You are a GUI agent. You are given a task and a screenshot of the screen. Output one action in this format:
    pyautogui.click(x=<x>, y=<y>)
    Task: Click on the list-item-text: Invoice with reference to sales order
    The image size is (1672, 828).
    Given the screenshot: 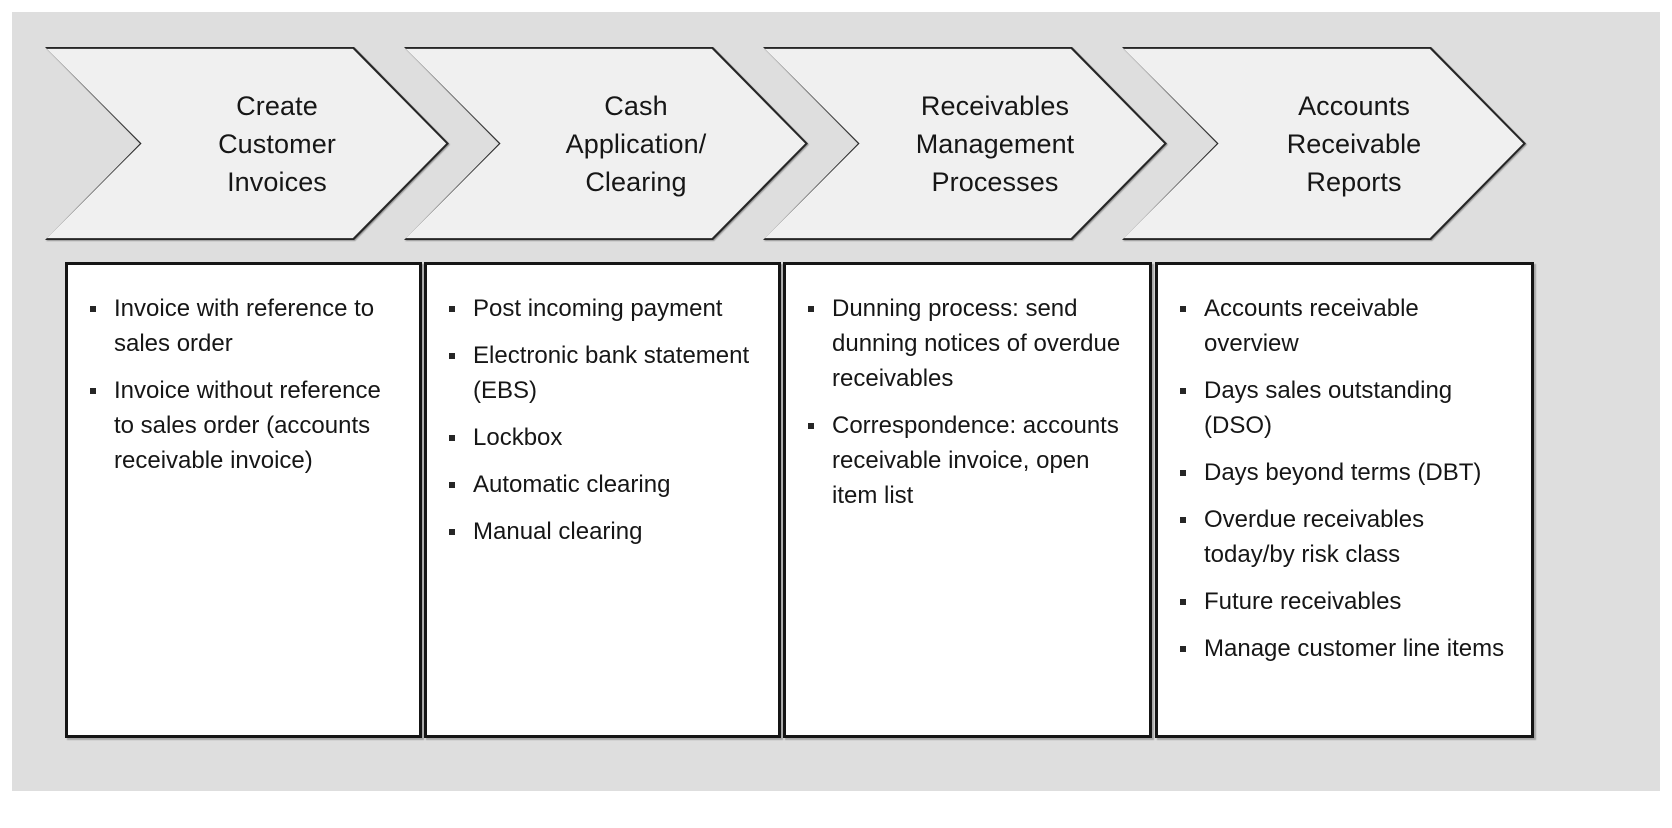 What is the action you would take?
    pyautogui.click(x=244, y=326)
    